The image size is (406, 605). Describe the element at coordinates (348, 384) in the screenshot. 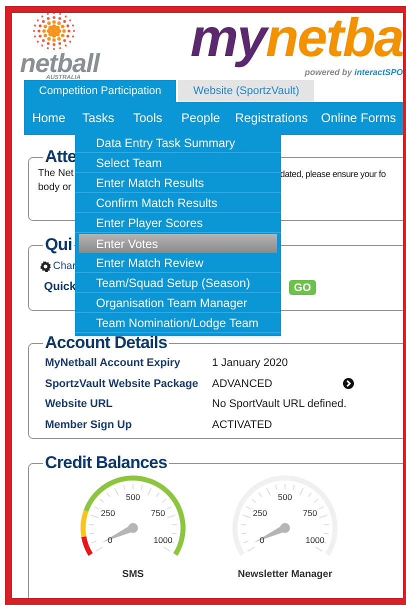

I see `arrow-circle-icon` at that location.